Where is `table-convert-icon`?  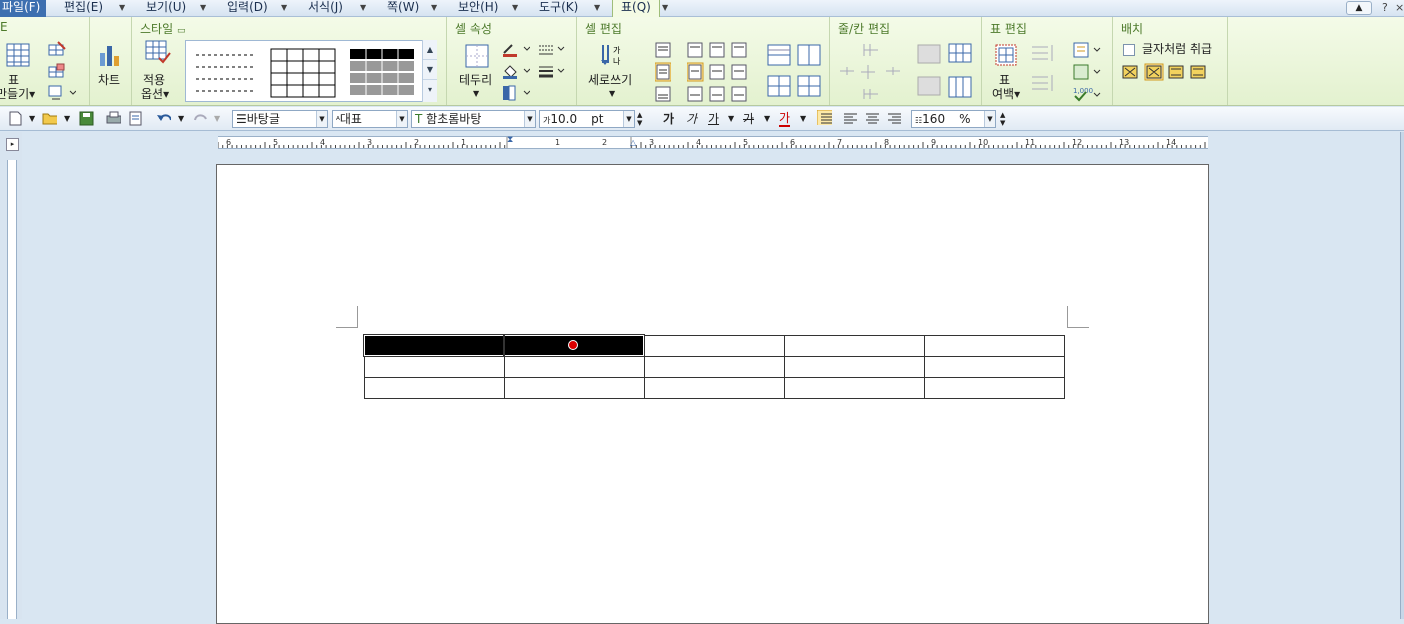
table-convert-icon is located at coordinates (62, 93).